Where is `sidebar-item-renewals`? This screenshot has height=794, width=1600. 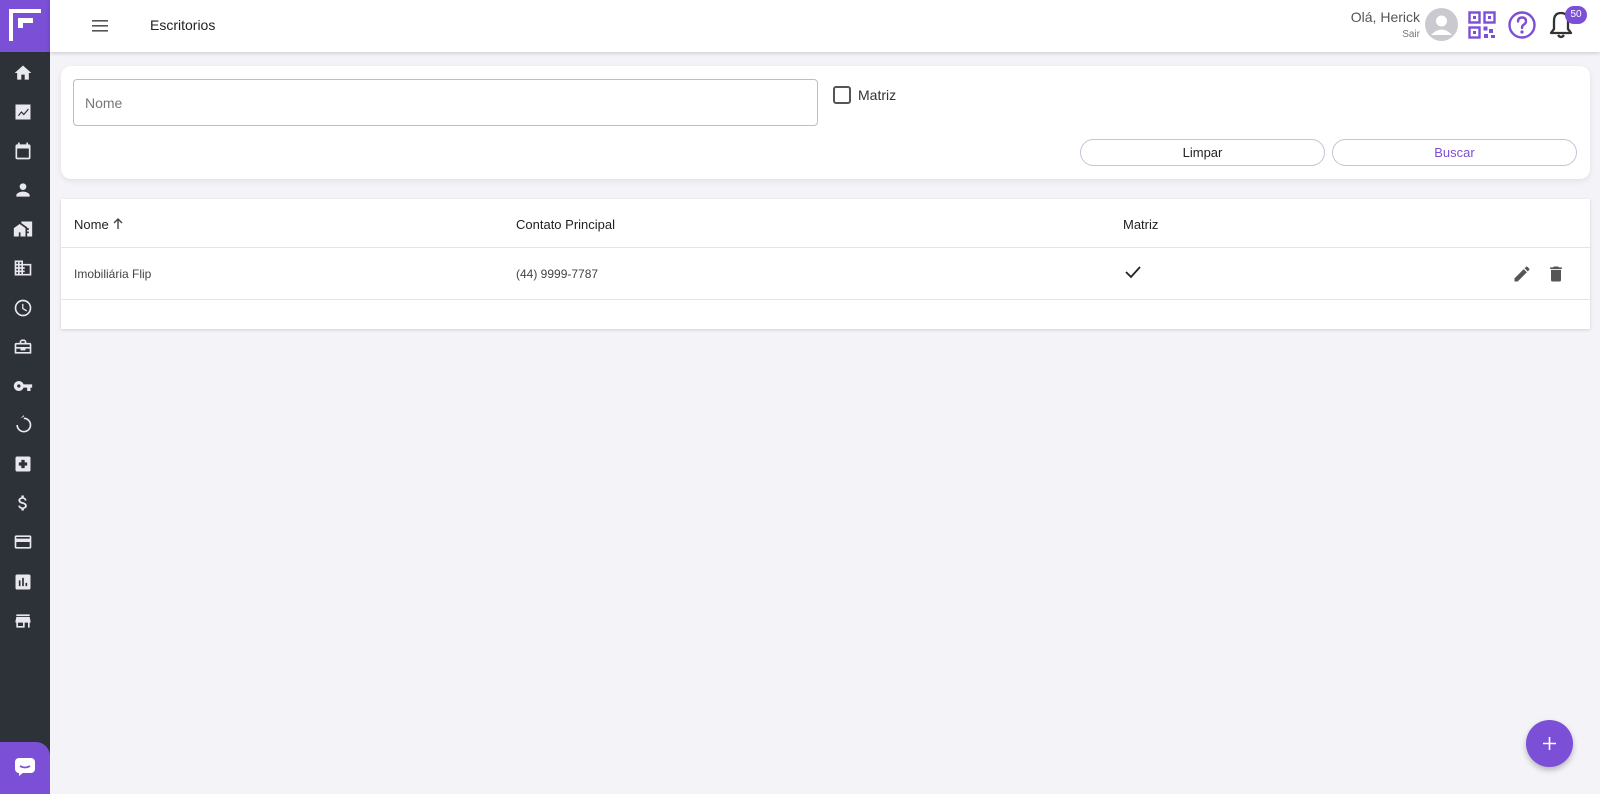 sidebar-item-renewals is located at coordinates (23, 425).